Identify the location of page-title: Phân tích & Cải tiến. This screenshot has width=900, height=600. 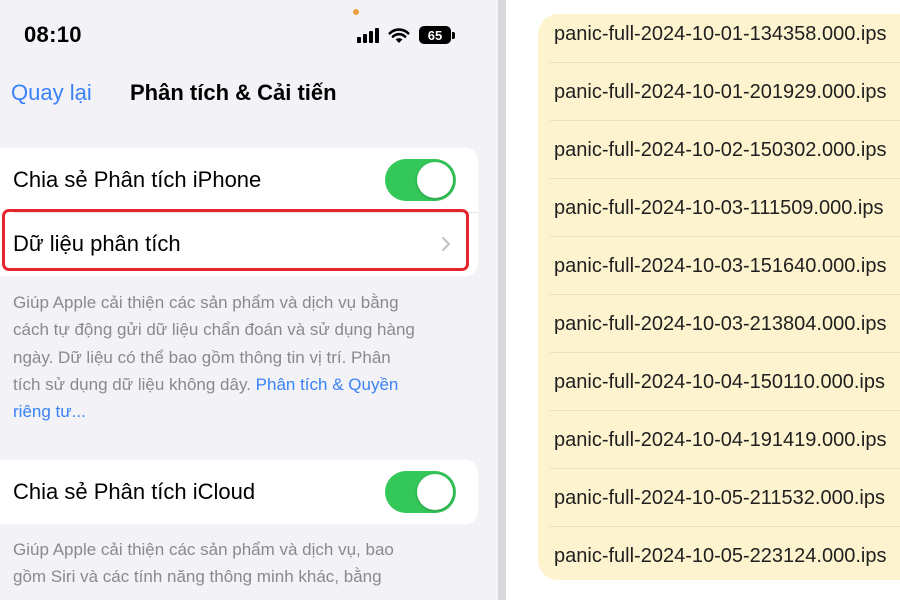
(233, 92).